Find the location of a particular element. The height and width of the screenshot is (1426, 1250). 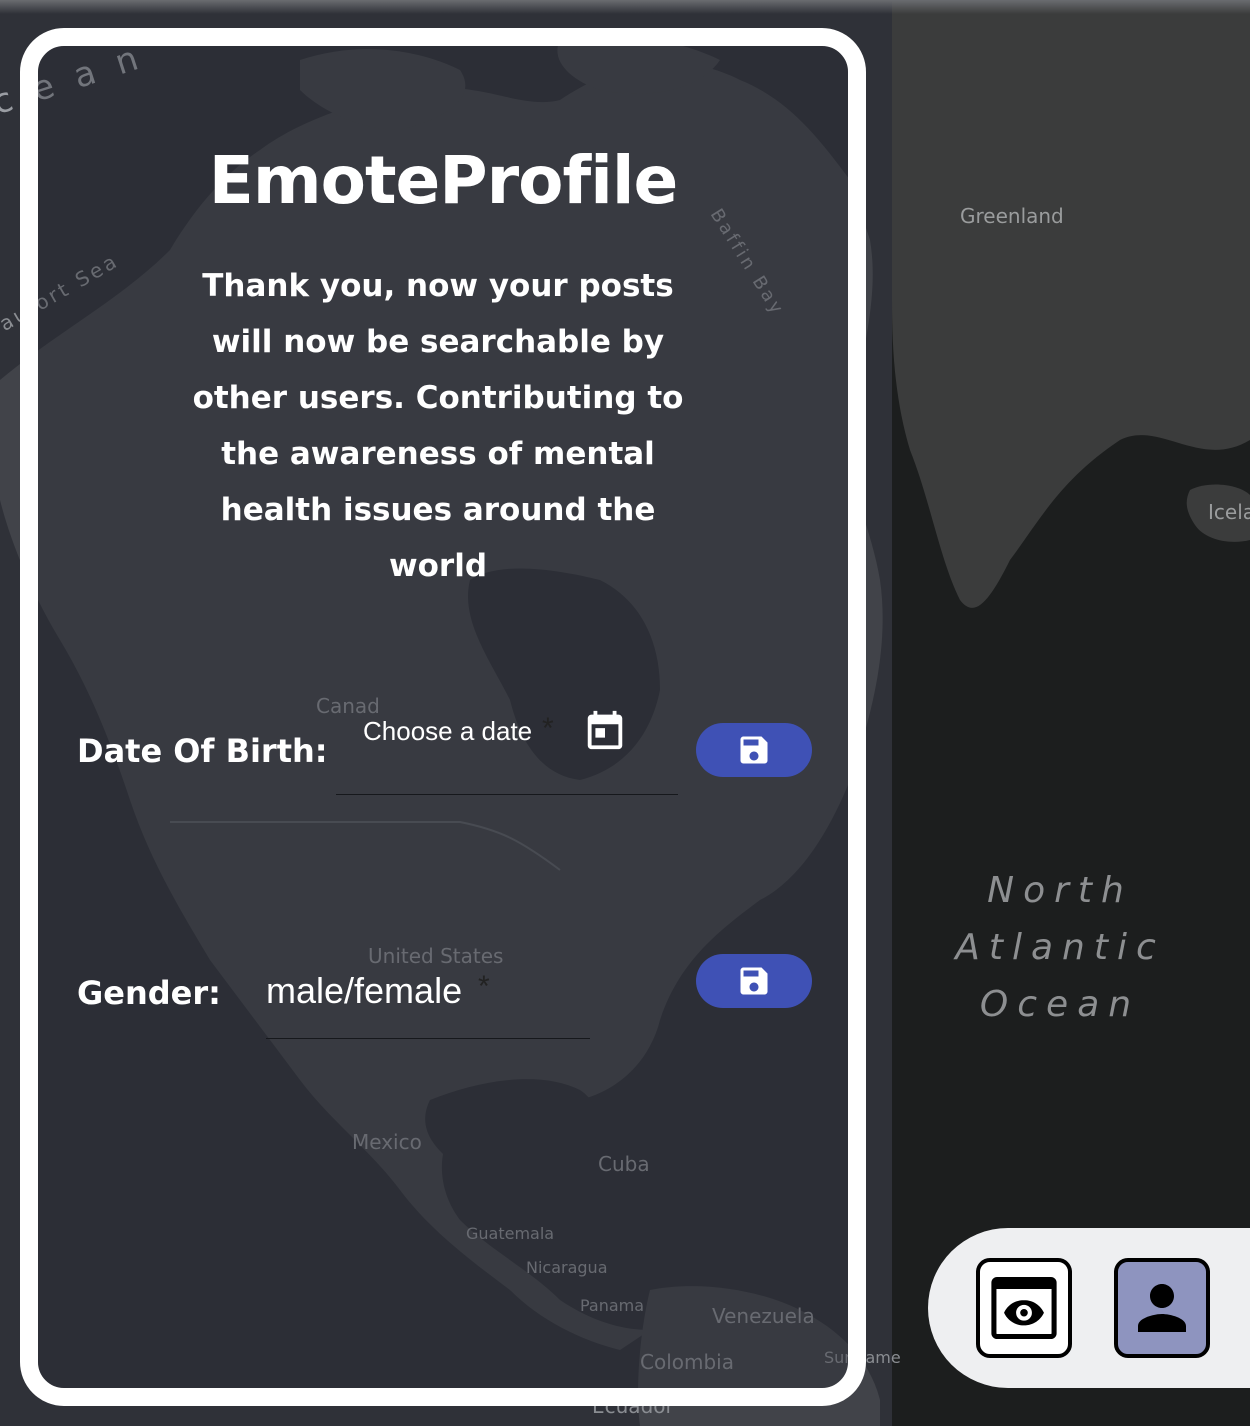

person-icon is located at coordinates (1162, 1308).